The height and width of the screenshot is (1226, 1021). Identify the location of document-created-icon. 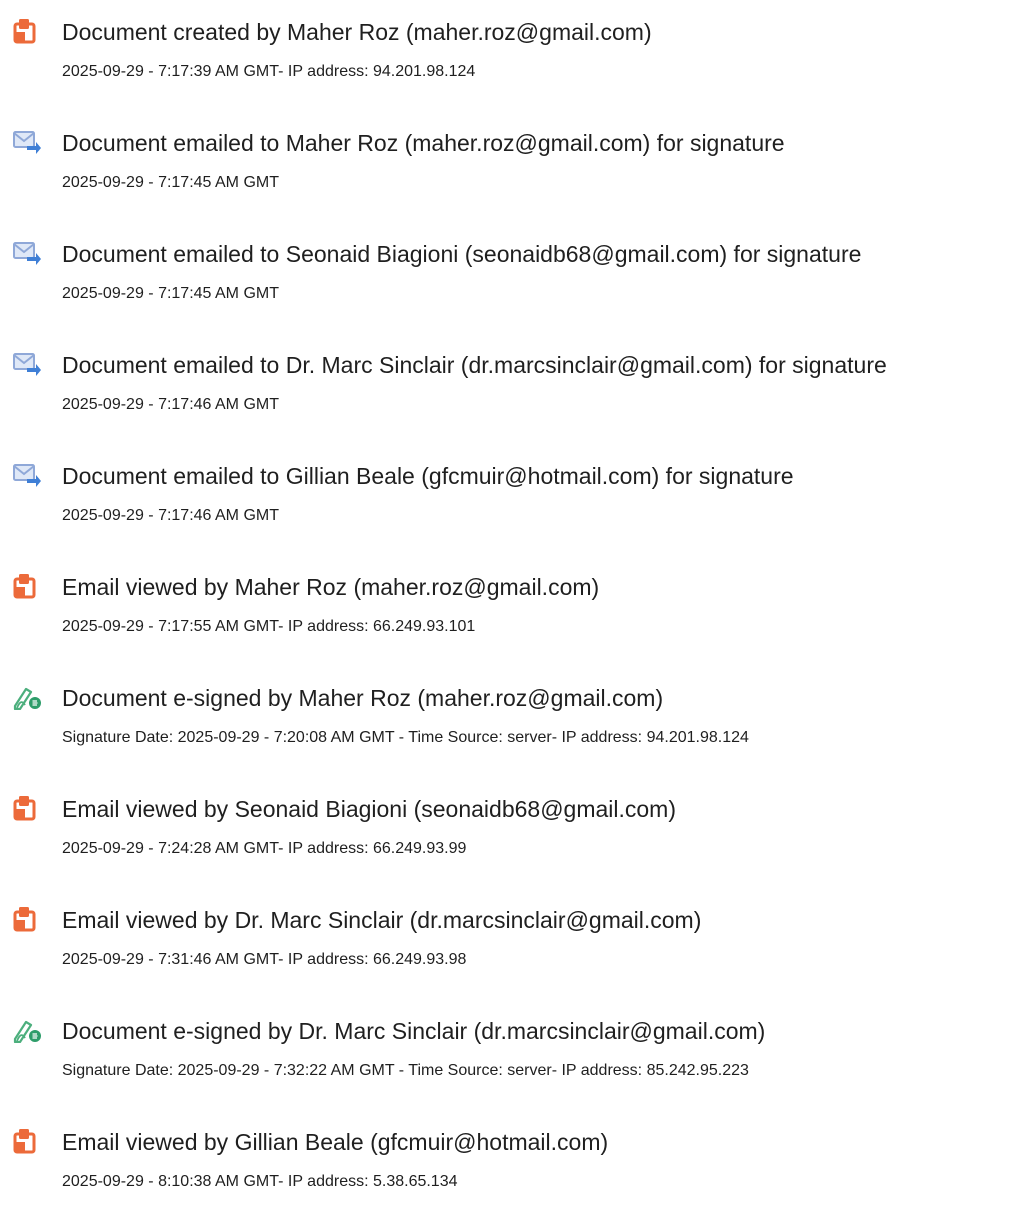
(27, 31).